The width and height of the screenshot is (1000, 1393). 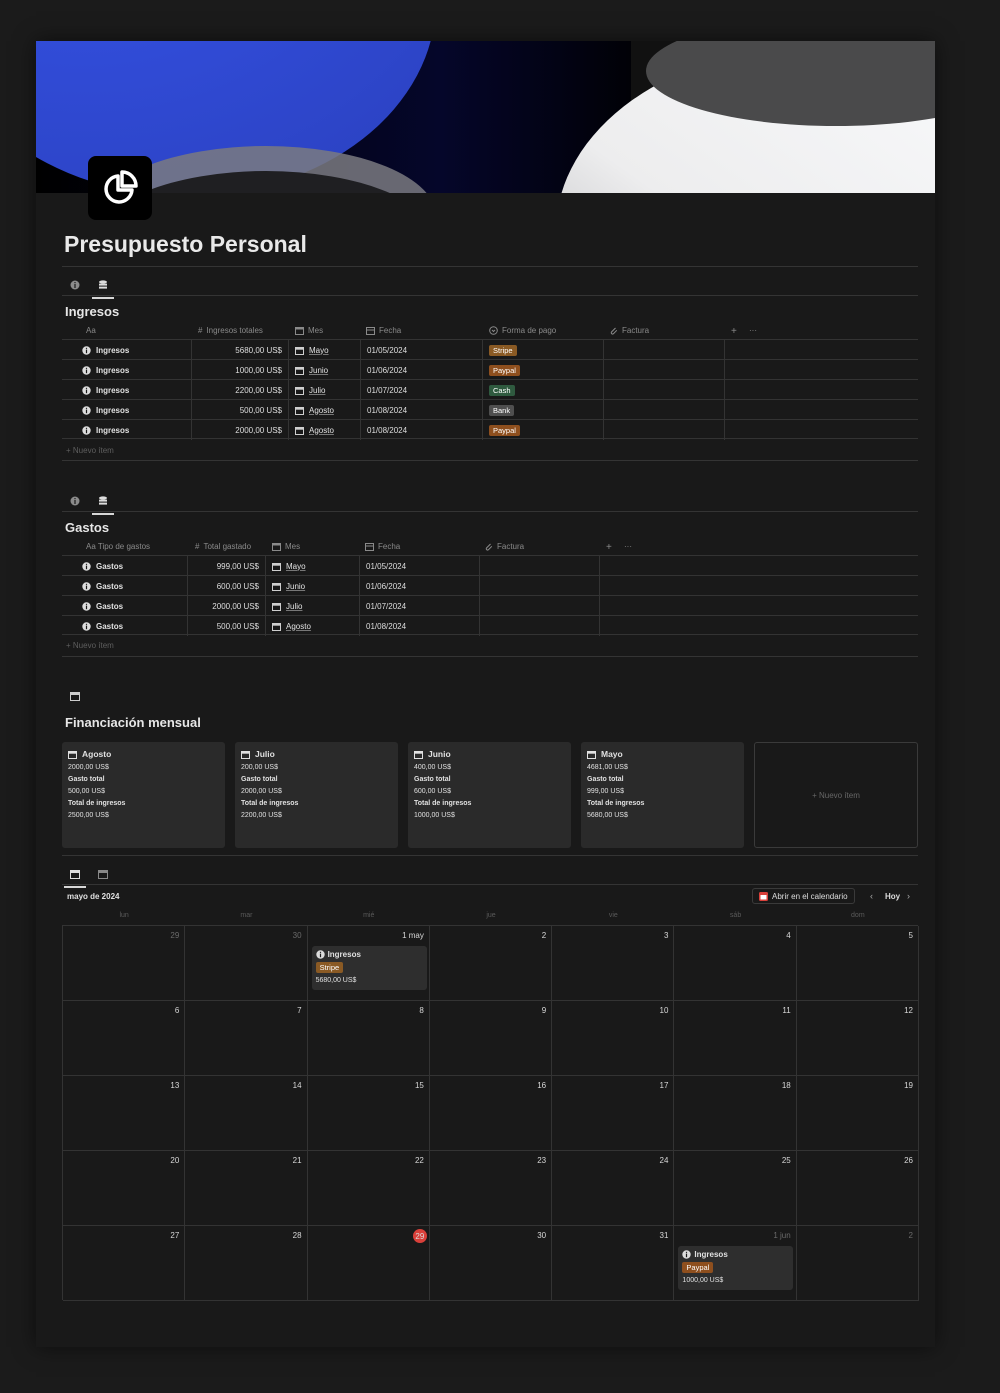 What do you see at coordinates (227, 626) in the screenshot?
I see `amount-cell: 500,00 US$` at bounding box center [227, 626].